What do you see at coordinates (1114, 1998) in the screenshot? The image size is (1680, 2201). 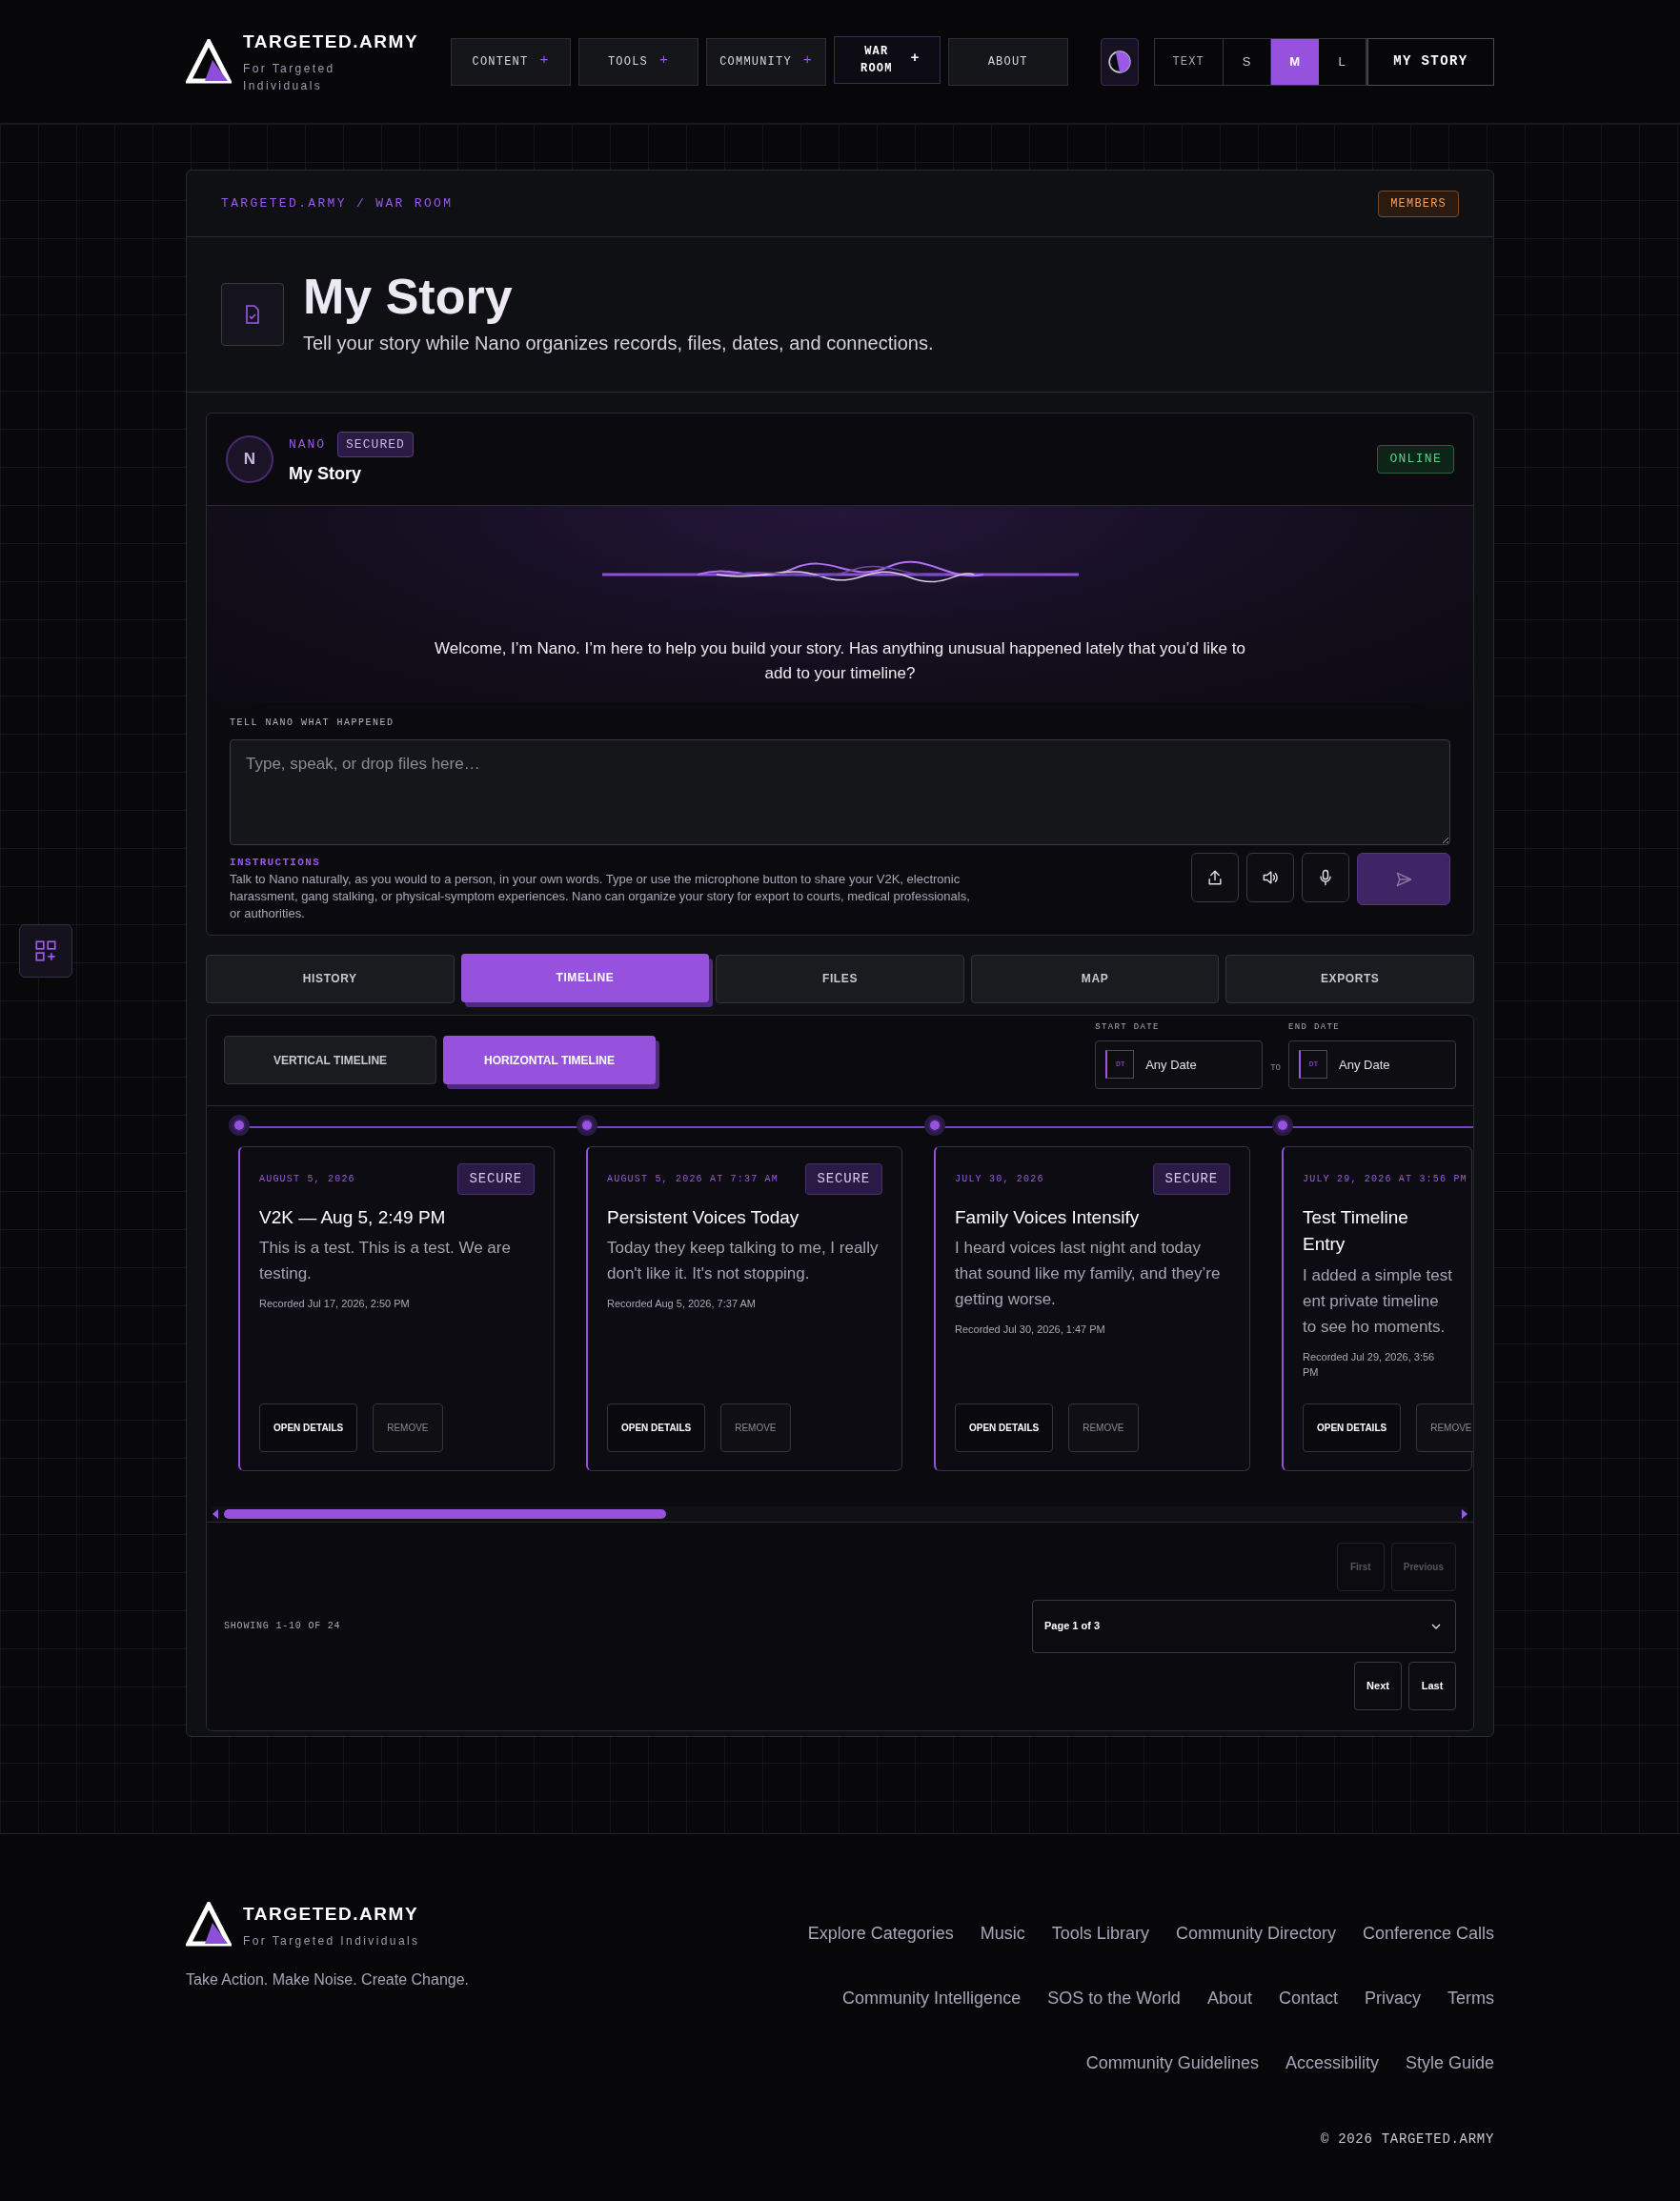 I see `footer-link: SOS to the World` at bounding box center [1114, 1998].